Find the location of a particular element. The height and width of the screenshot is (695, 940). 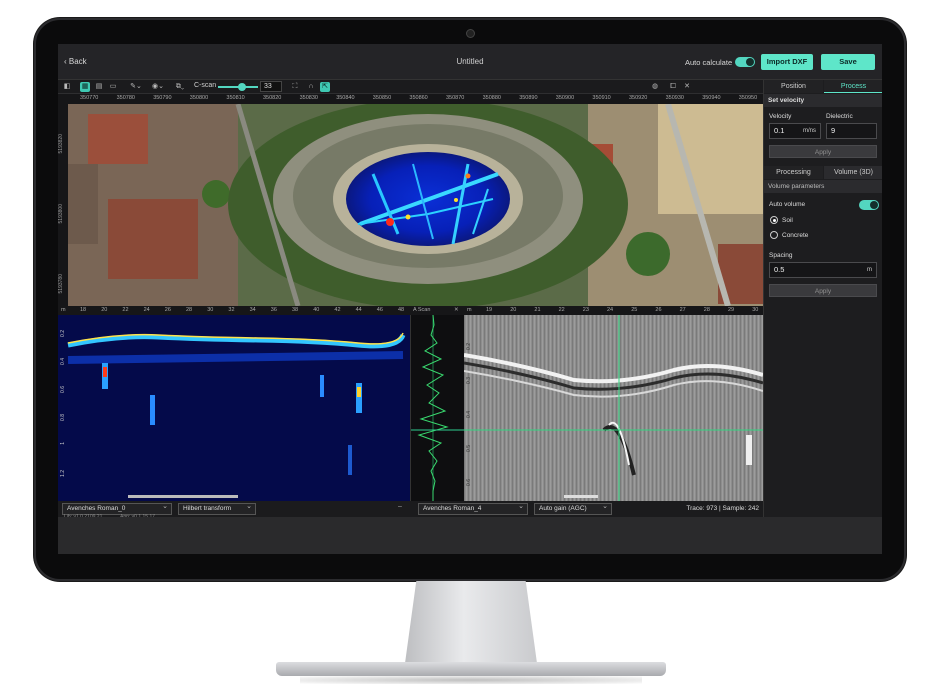

bottom-strip is located at coordinates (470, 535).